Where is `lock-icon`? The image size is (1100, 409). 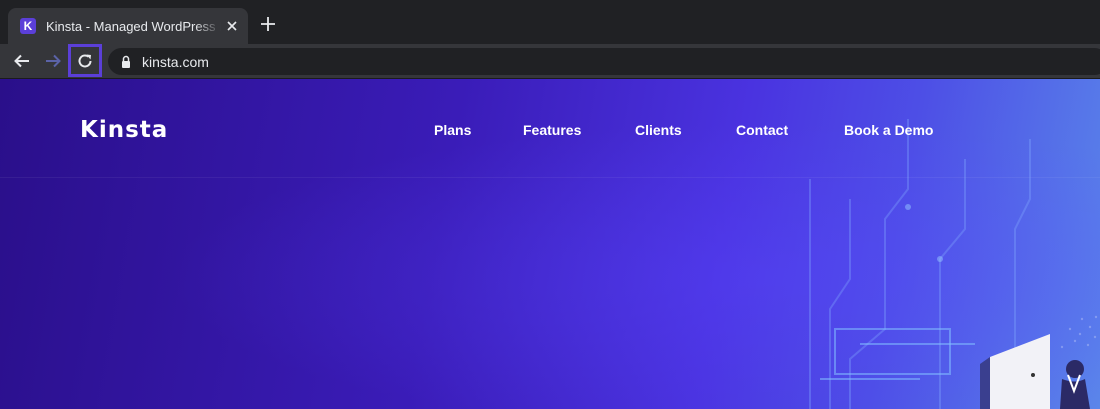
lock-icon is located at coordinates (126, 61).